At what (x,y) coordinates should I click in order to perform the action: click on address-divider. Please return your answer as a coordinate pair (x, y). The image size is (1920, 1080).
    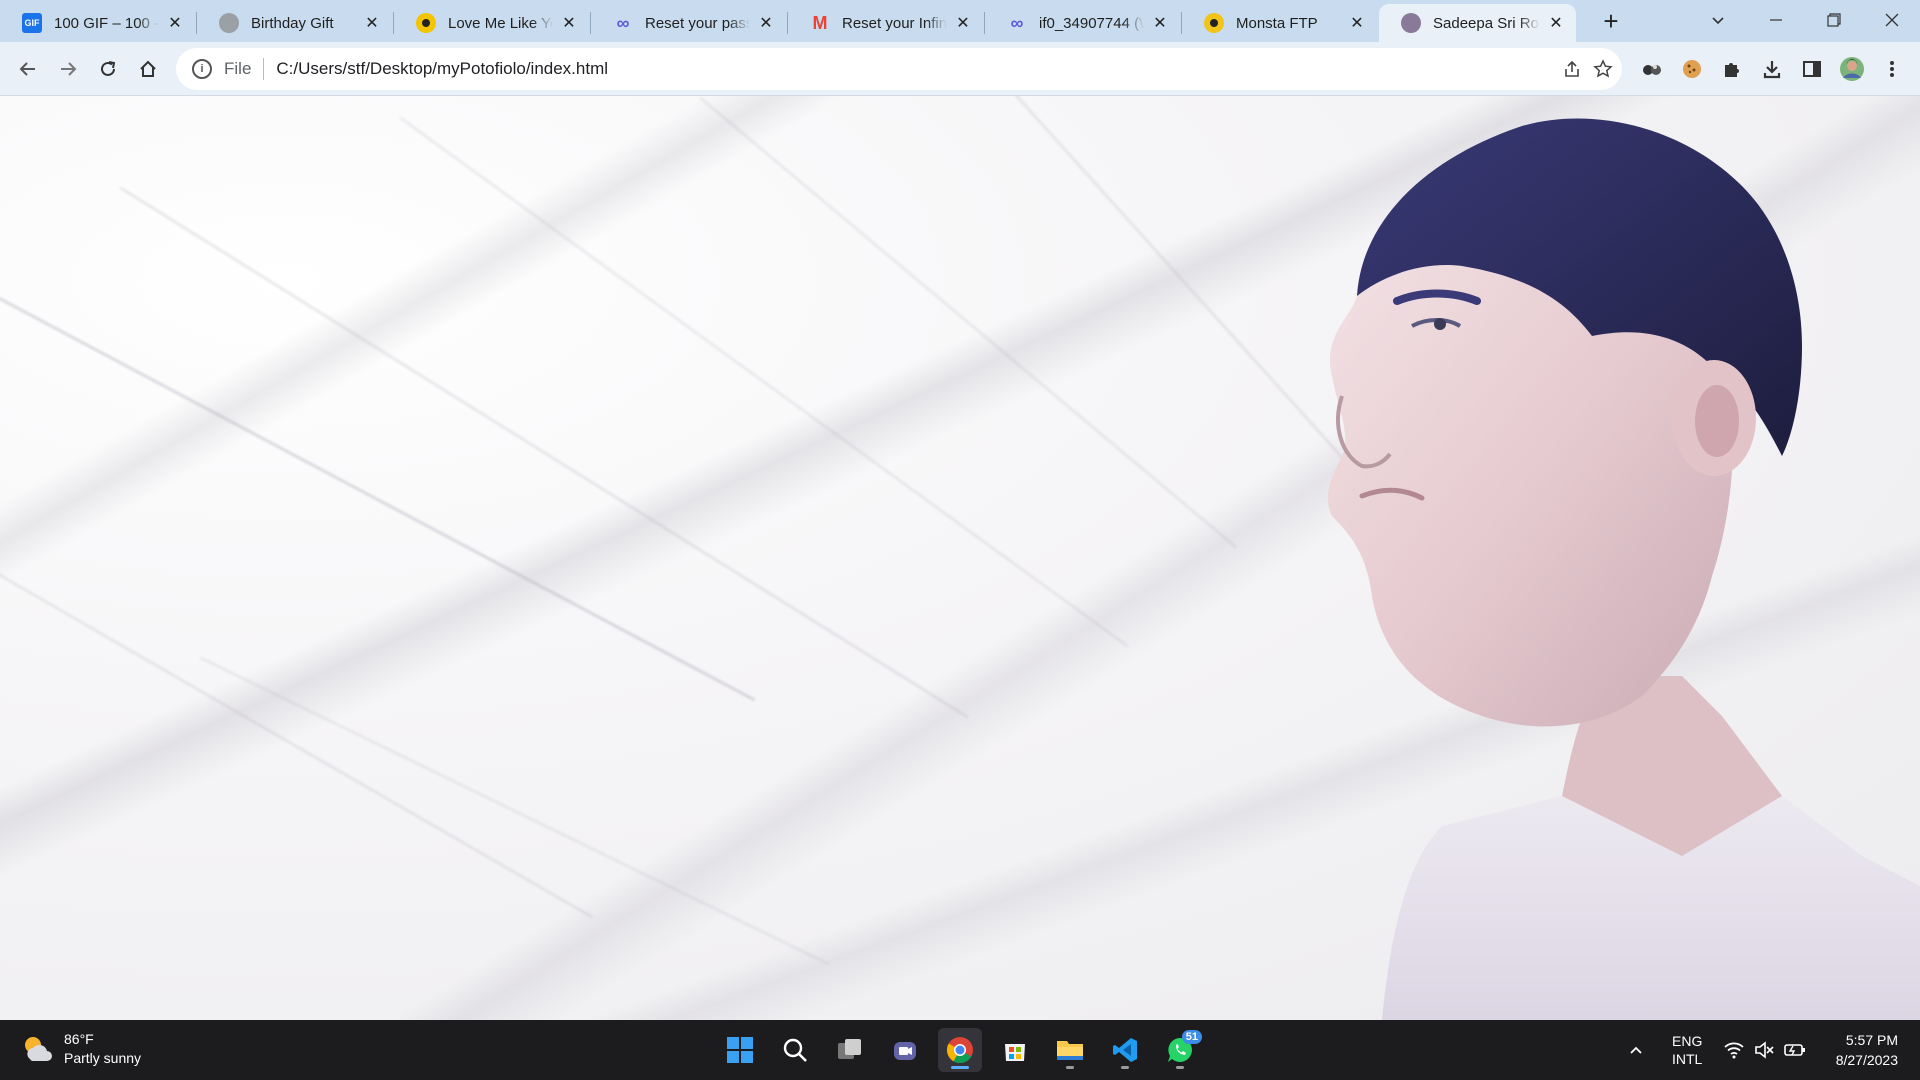
    Looking at the image, I should click on (264, 69).